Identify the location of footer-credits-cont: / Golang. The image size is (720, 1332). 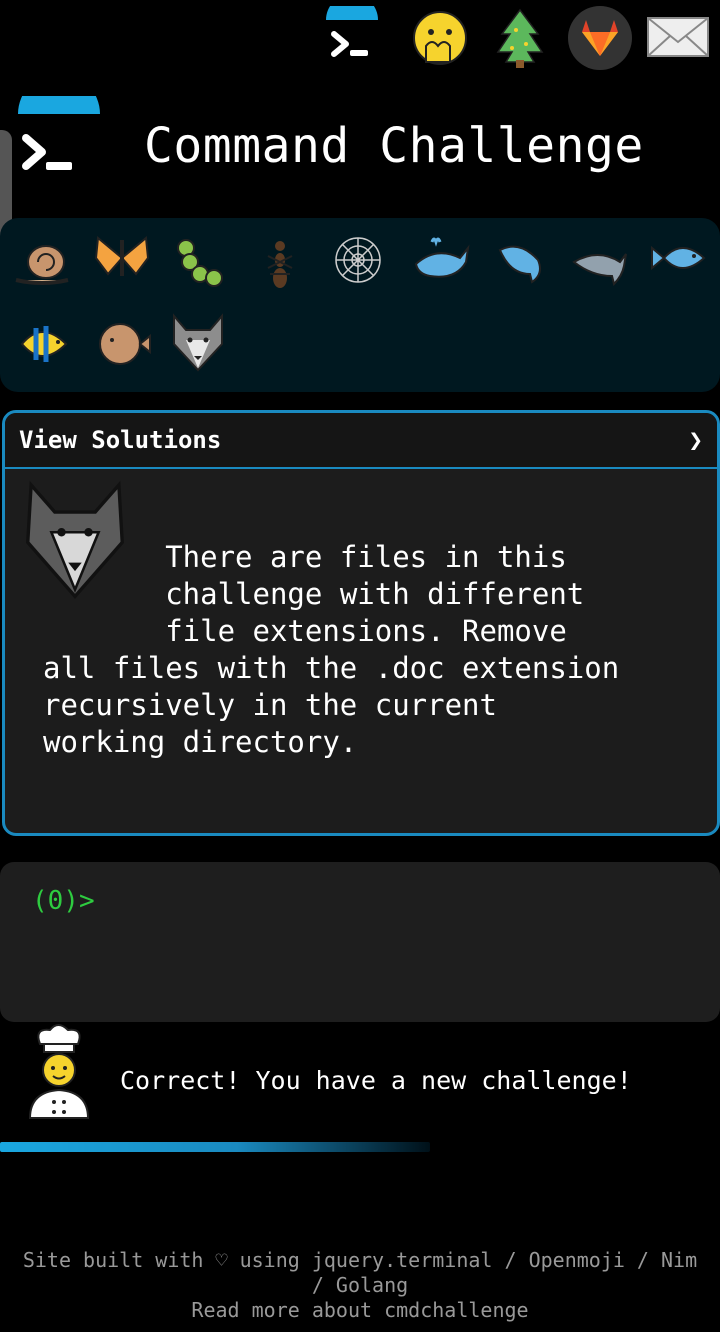
(360, 1285).